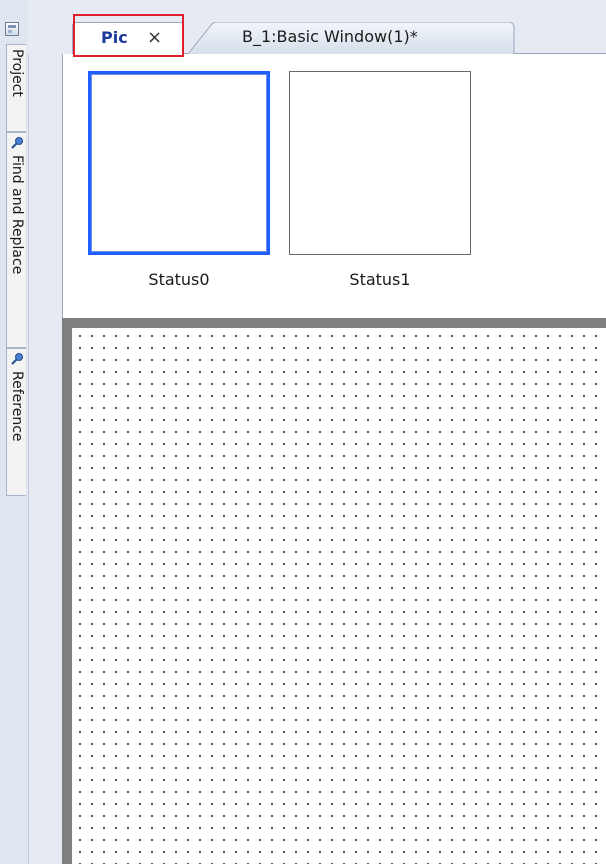 This screenshot has height=864, width=606. What do you see at coordinates (17, 406) in the screenshot?
I see `sidebar-item-label: Reference` at bounding box center [17, 406].